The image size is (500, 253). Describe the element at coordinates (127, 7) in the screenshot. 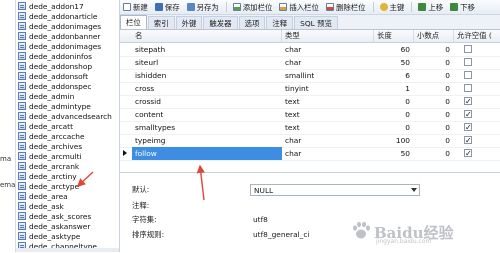

I see `new-icon` at that location.